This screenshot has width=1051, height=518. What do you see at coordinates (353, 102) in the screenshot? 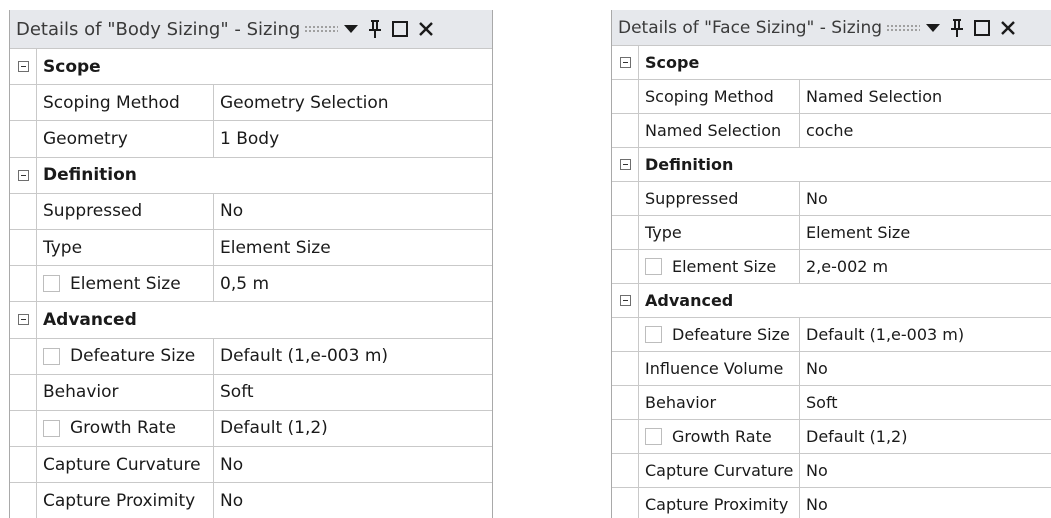
I see `property-value: Geometry Selection` at bounding box center [353, 102].